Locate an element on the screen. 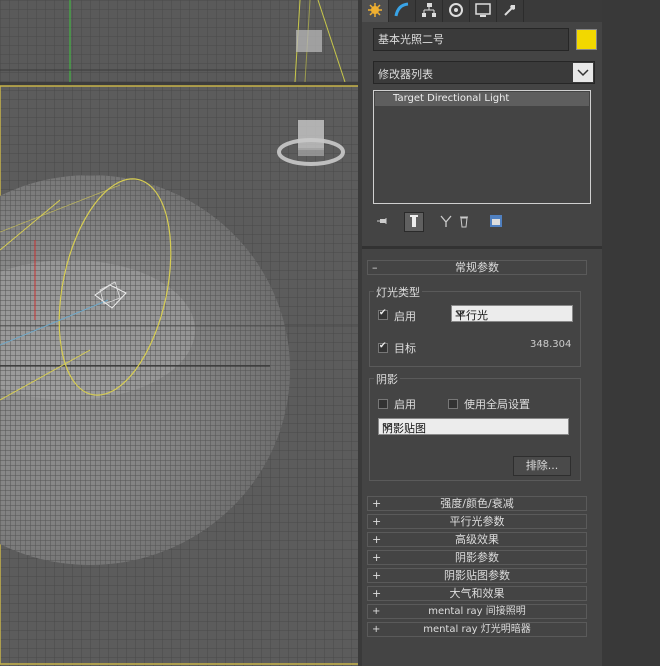 This screenshot has height=666, width=660. object-name-field: 基本光照二号 is located at coordinates (471, 39).